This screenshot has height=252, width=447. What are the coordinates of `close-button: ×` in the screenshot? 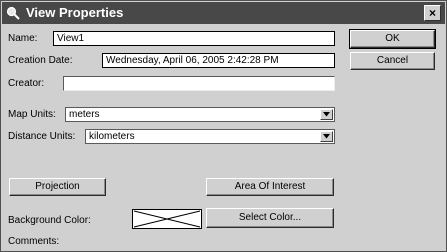 It's located at (432, 13).